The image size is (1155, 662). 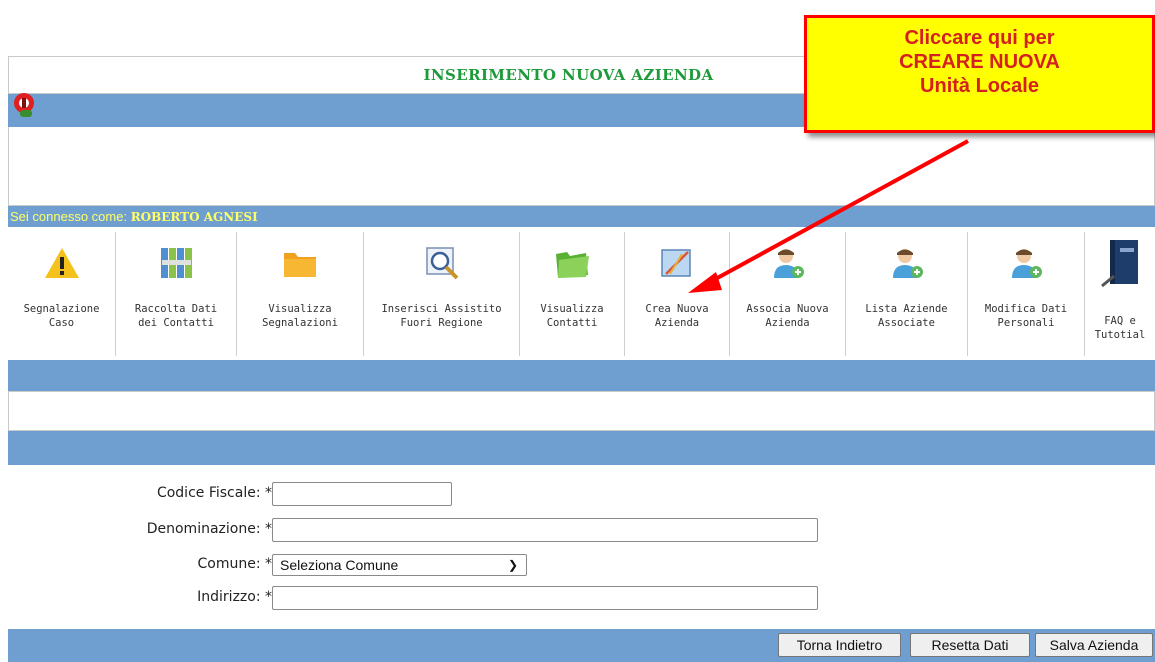 I want to click on indirizzo-row: Indirizzo: *, so click(x=140, y=598).